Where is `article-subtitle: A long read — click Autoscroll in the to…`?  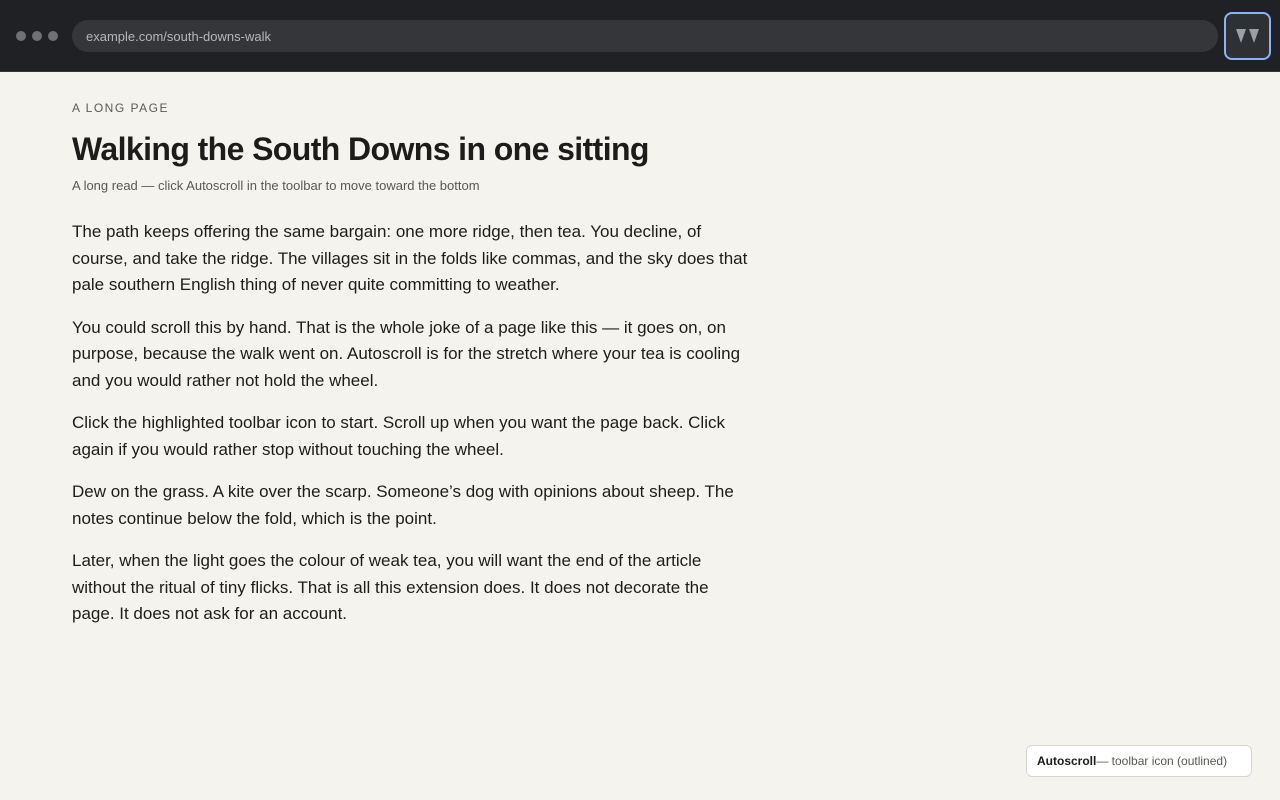 article-subtitle: A long read — click Autoscroll in the to… is located at coordinates (276, 185).